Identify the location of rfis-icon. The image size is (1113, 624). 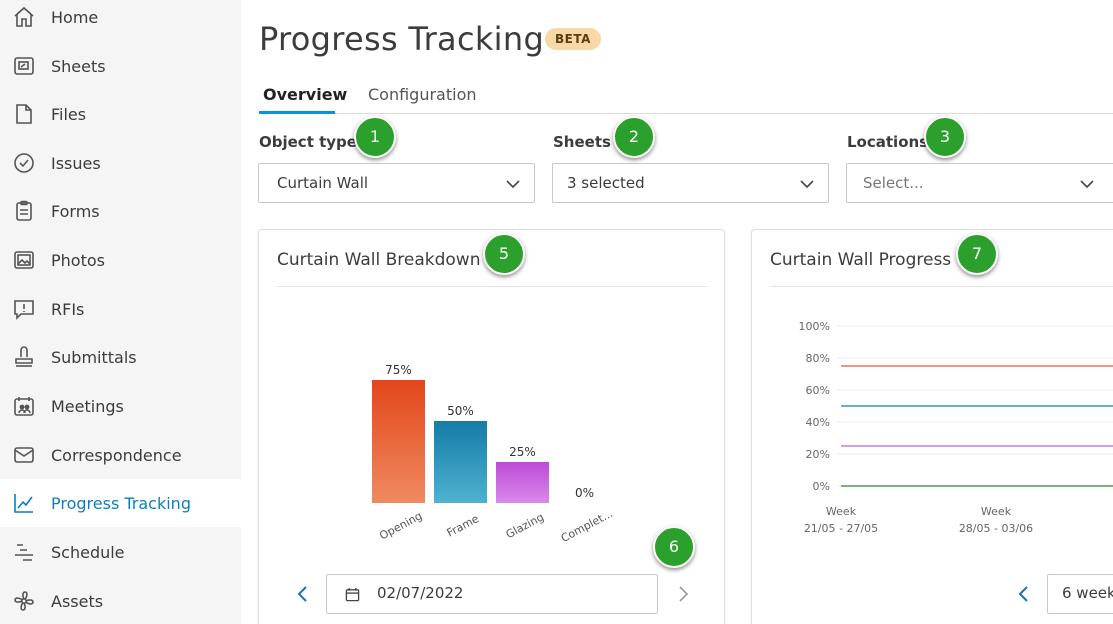
(24, 309).